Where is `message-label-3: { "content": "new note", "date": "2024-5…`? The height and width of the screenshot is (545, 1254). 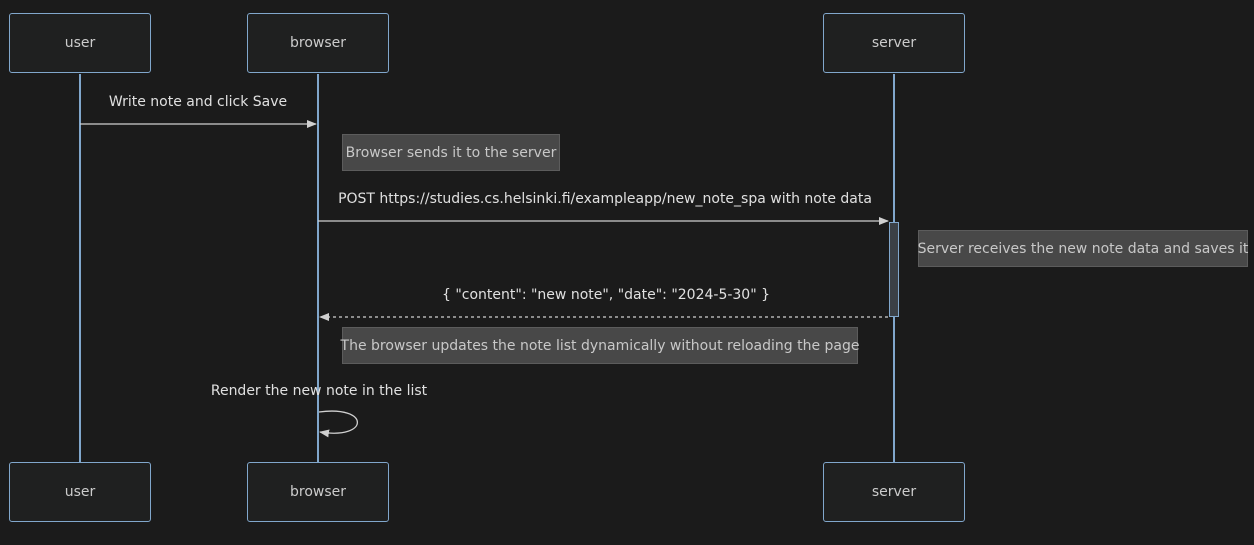
message-label-3: { "content": "new note", "date": "2024-5… is located at coordinates (606, 295).